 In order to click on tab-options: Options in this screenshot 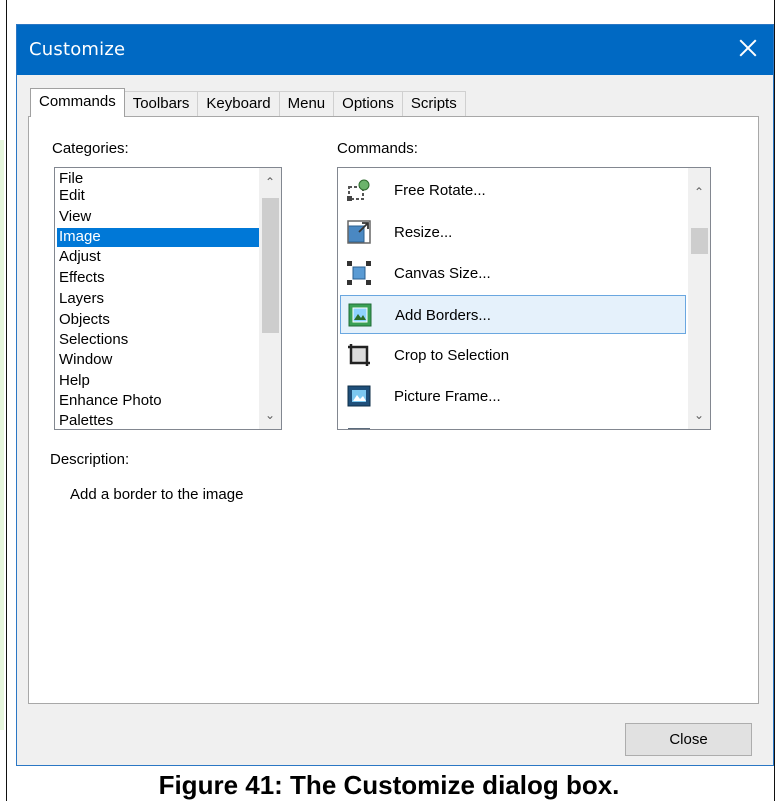, I will do `click(368, 103)`.